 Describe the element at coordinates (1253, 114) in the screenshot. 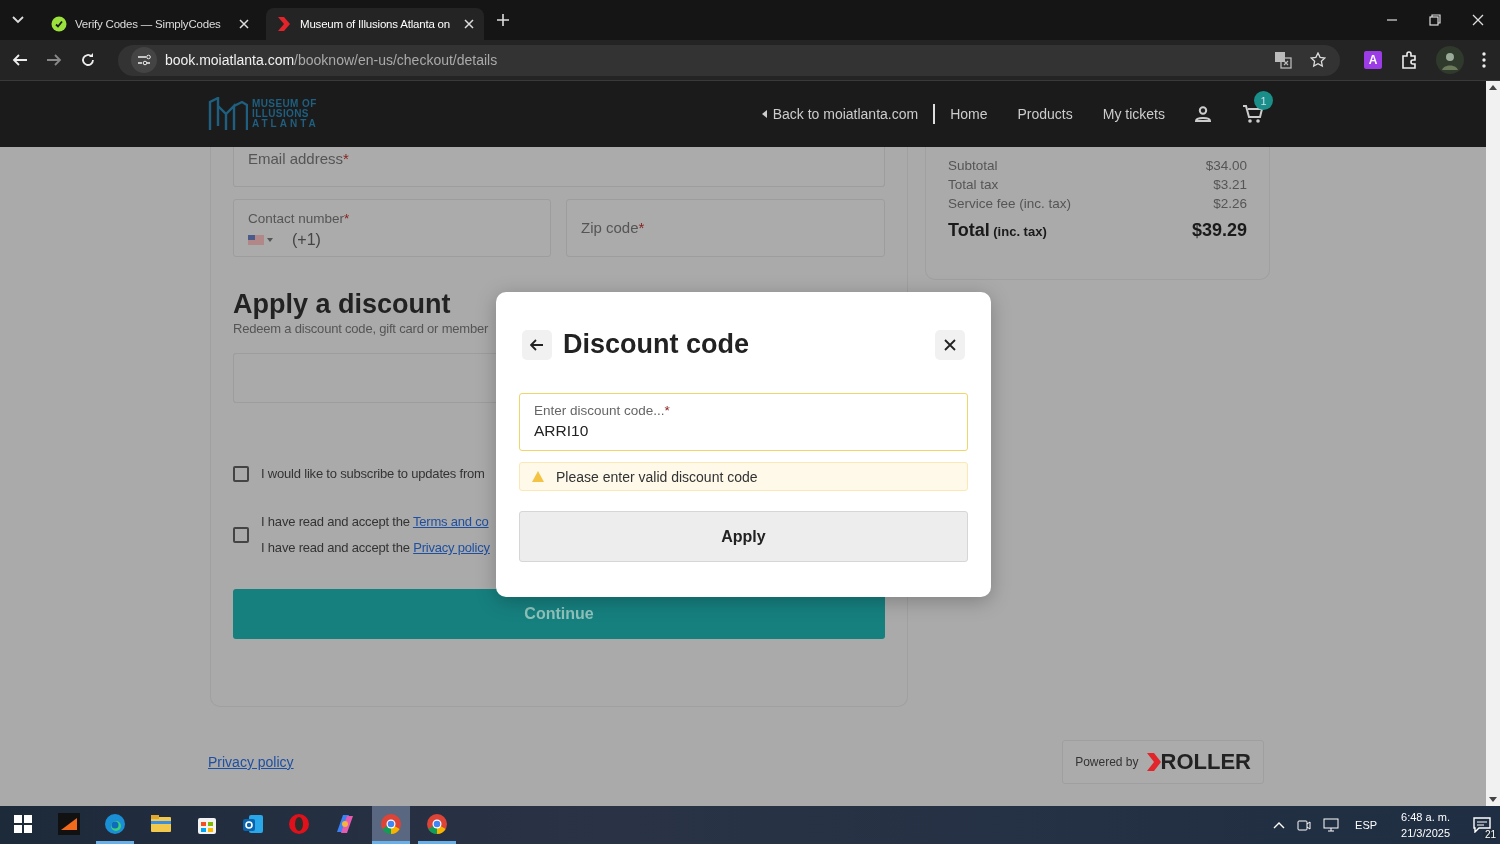

I see `cart-icon` at that location.